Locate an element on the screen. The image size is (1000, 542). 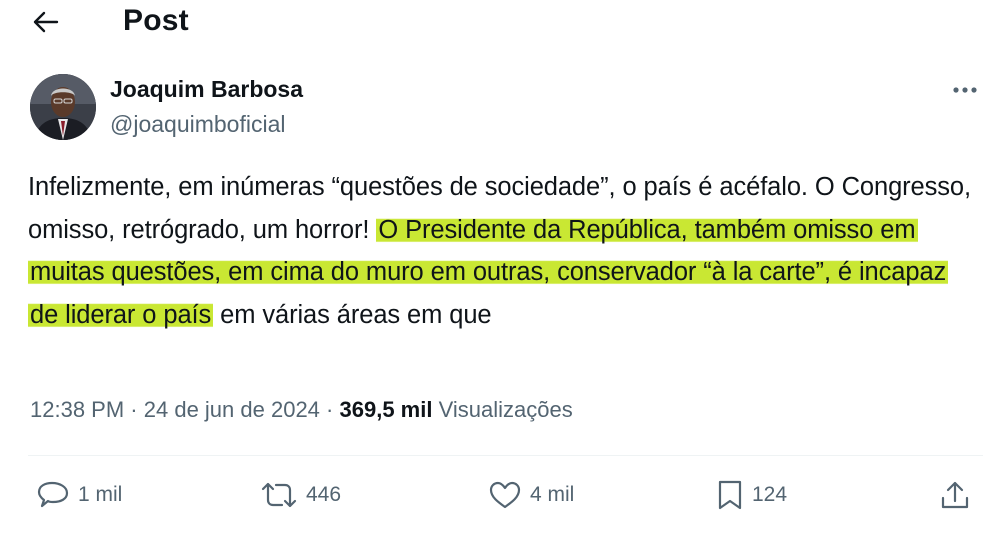
back-button is located at coordinates (46, 24).